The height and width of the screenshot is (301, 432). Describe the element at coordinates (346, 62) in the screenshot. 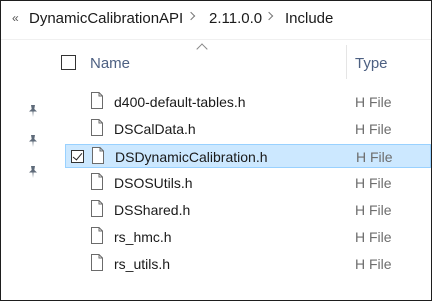

I see `column-divider` at that location.